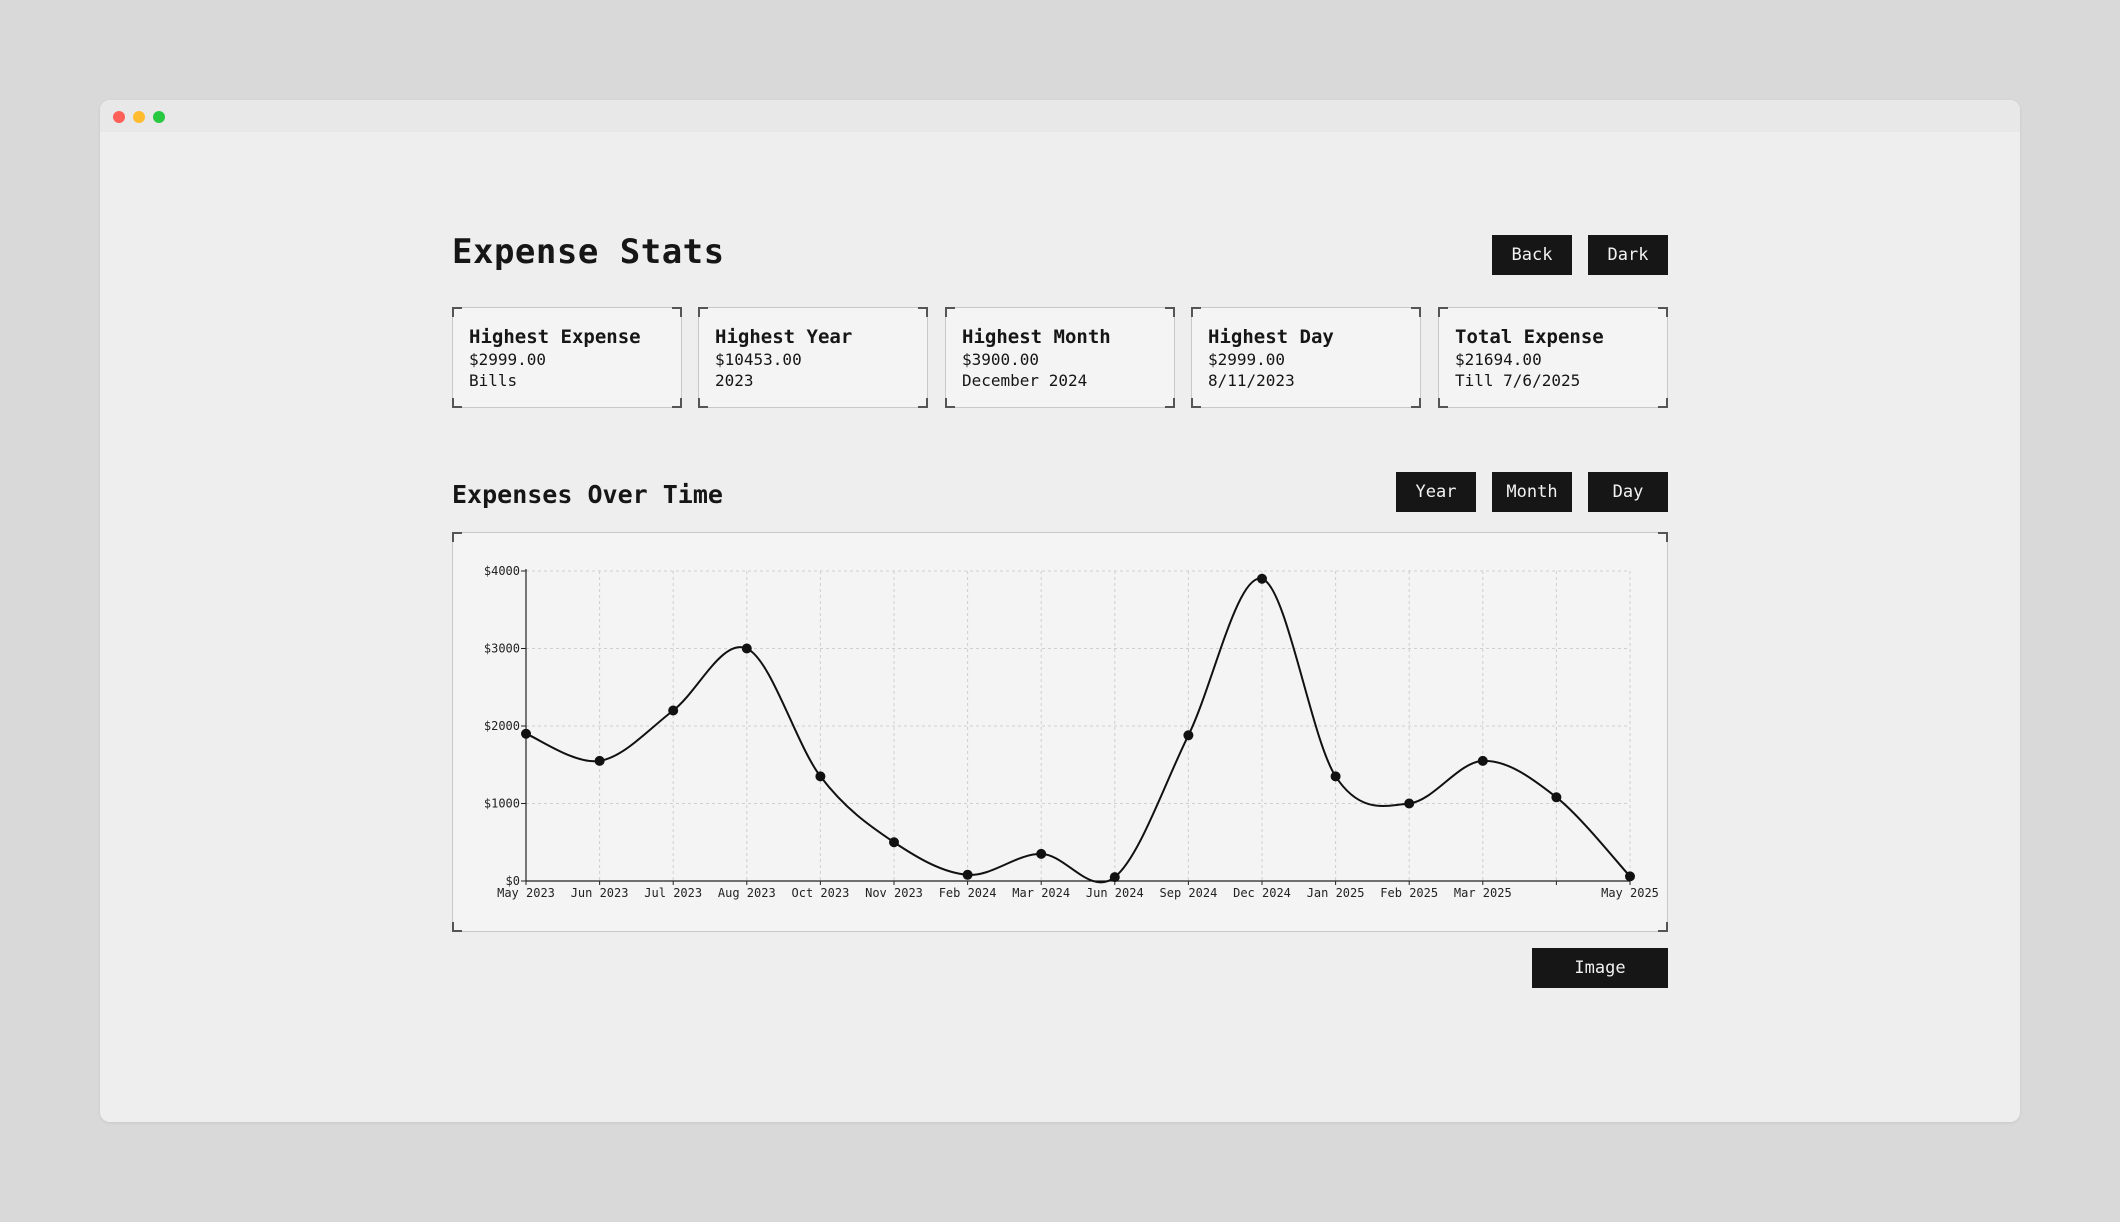 This screenshot has width=2120, height=1222. I want to click on dark-mode-button: Dark, so click(1628, 255).